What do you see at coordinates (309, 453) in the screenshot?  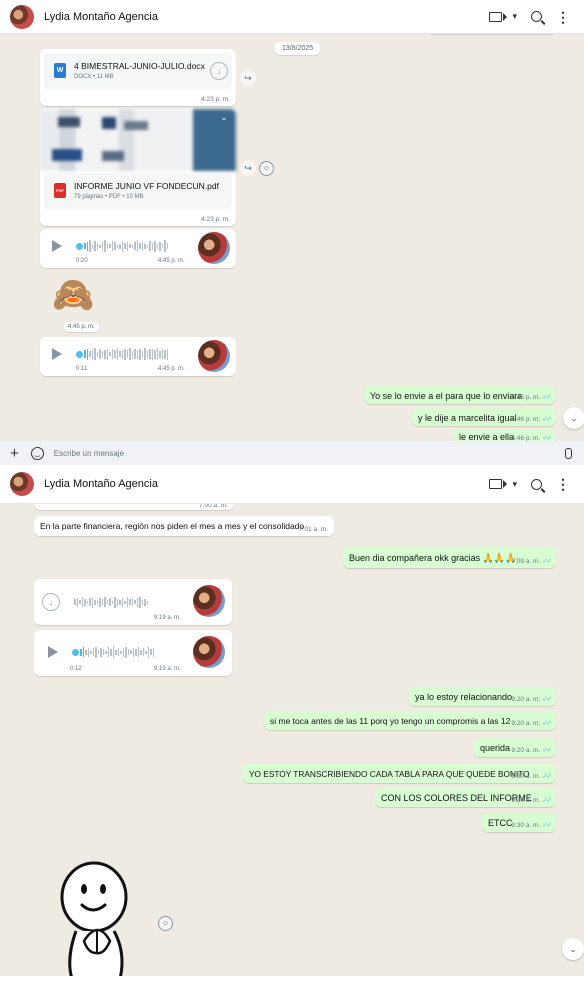 I see `message-input: Escribe un mensaje` at bounding box center [309, 453].